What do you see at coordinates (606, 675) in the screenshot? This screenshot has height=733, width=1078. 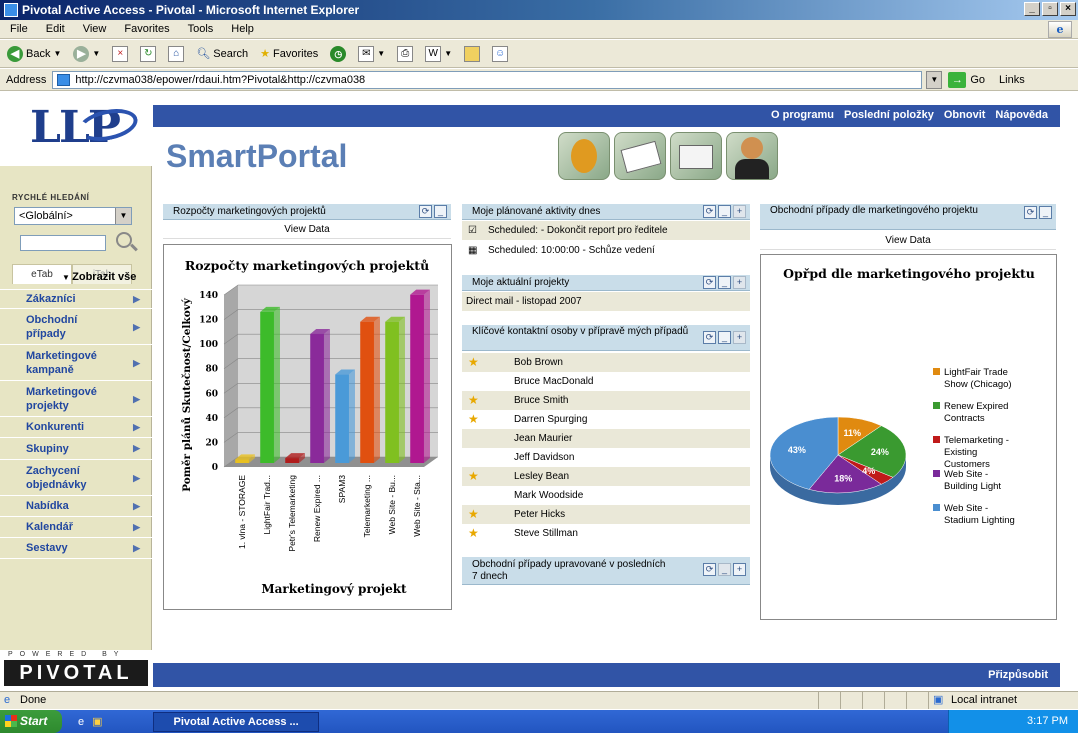 I see `bottom-bar: Přizpůsobit` at bounding box center [606, 675].